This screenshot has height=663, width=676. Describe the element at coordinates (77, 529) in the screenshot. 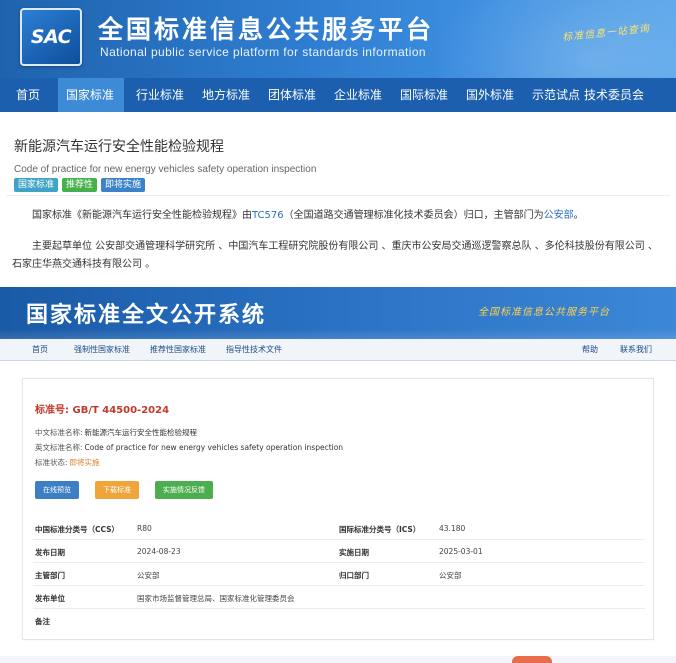

I see `ccs-label: 中国标准分类号（CCS）` at that location.